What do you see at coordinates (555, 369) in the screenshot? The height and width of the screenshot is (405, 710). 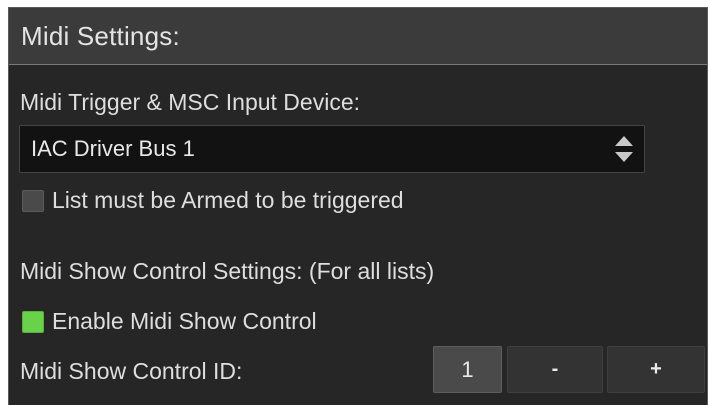 I see `msc-id-decrement-button: -` at bounding box center [555, 369].